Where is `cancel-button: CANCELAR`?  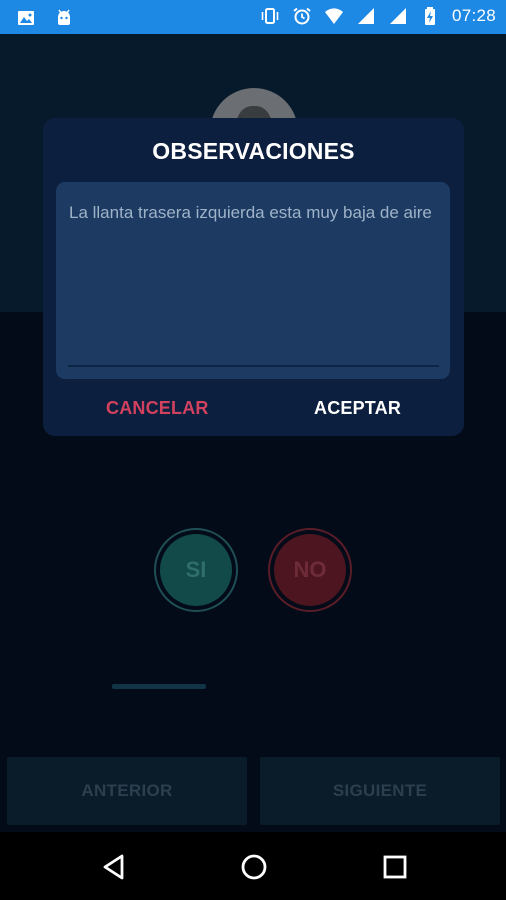 cancel-button: CANCELAR is located at coordinates (157, 408).